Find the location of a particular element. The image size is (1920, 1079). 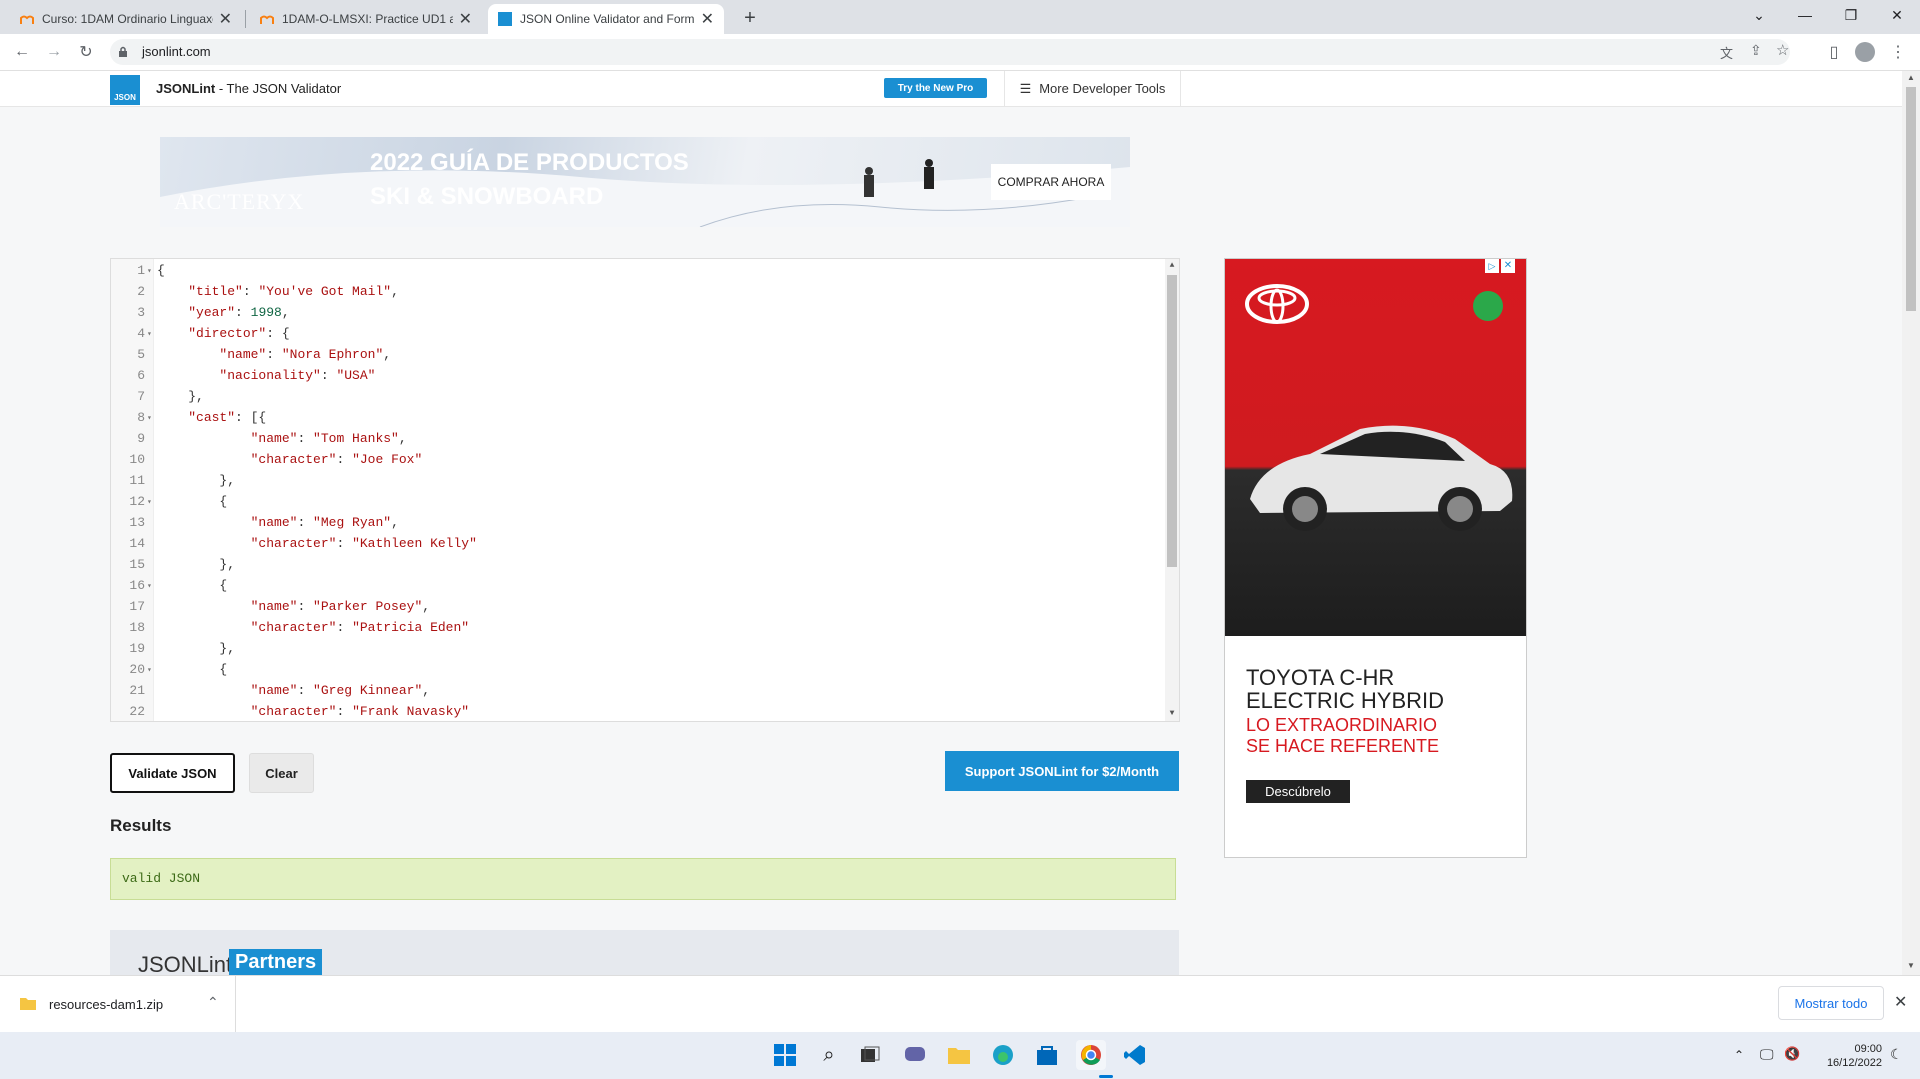

jsonlint-logo: JSON is located at coordinates (125, 90).